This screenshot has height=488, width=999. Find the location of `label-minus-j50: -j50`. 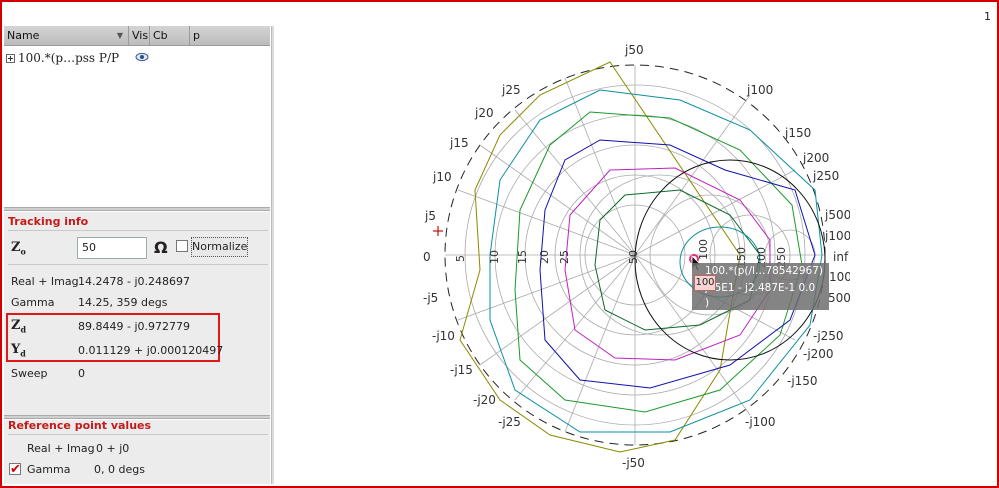

label-minus-j50: -j50 is located at coordinates (633, 463).